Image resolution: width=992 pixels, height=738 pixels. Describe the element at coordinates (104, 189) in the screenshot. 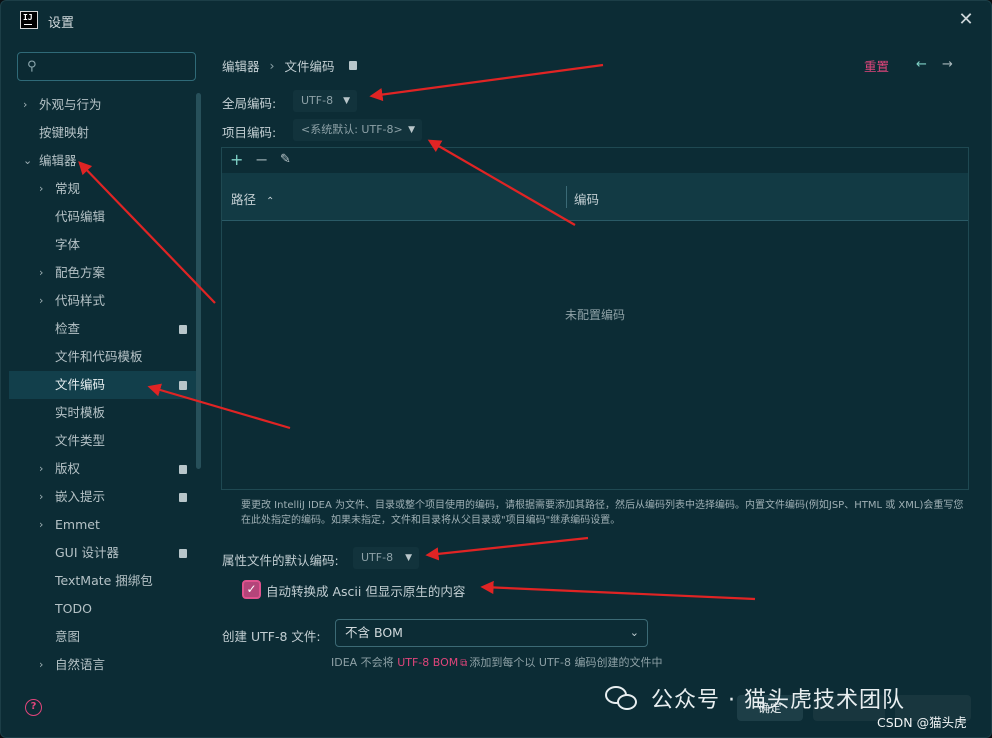

I see `sidebar-item: › 常规` at that location.